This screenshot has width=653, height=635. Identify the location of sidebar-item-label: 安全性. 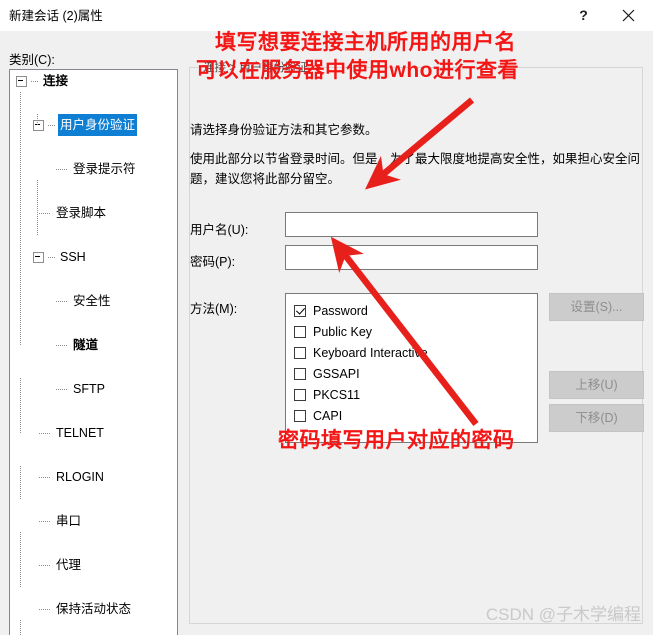
(92, 301).